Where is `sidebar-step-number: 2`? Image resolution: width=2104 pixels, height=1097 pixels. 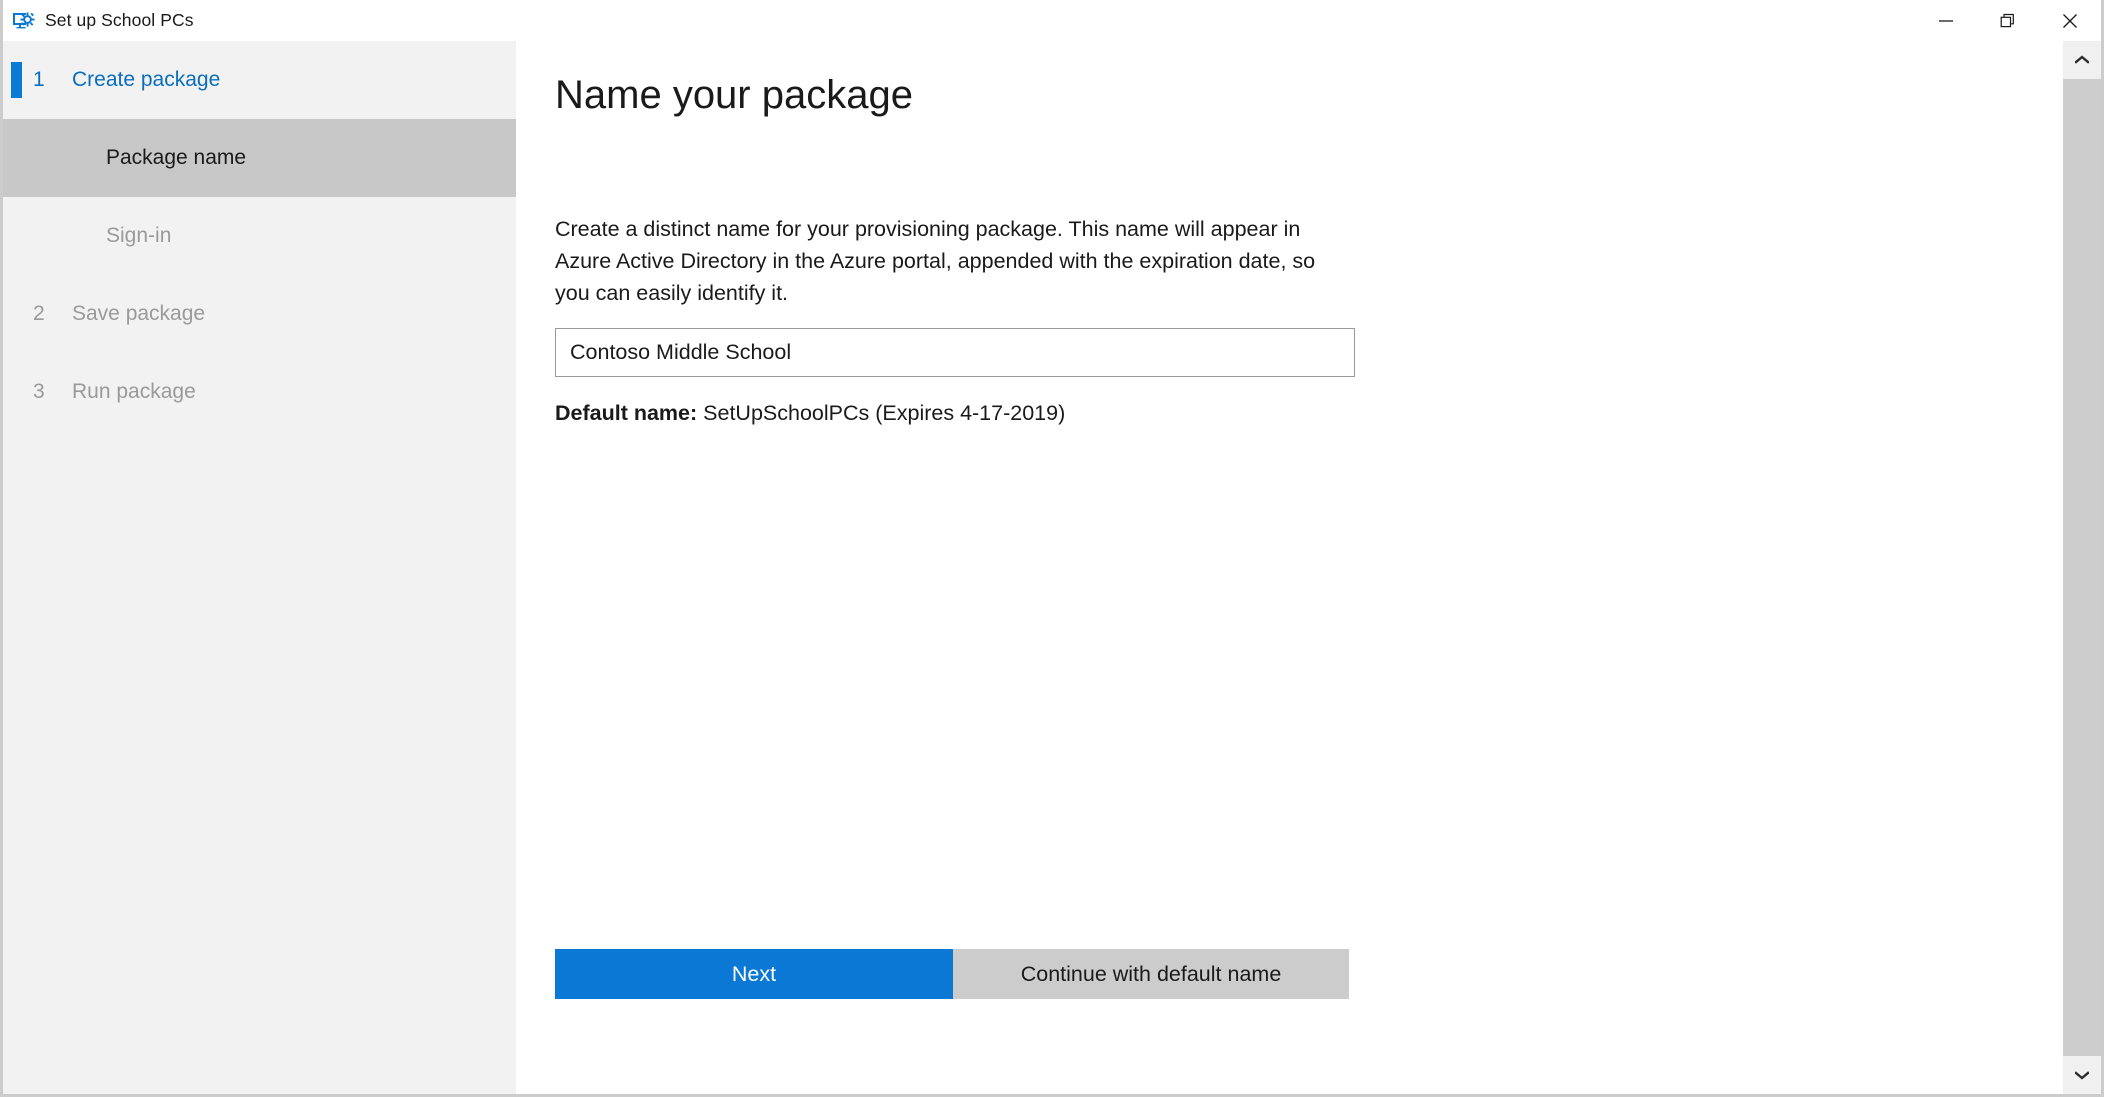
sidebar-step-number: 2 is located at coordinates (39, 313).